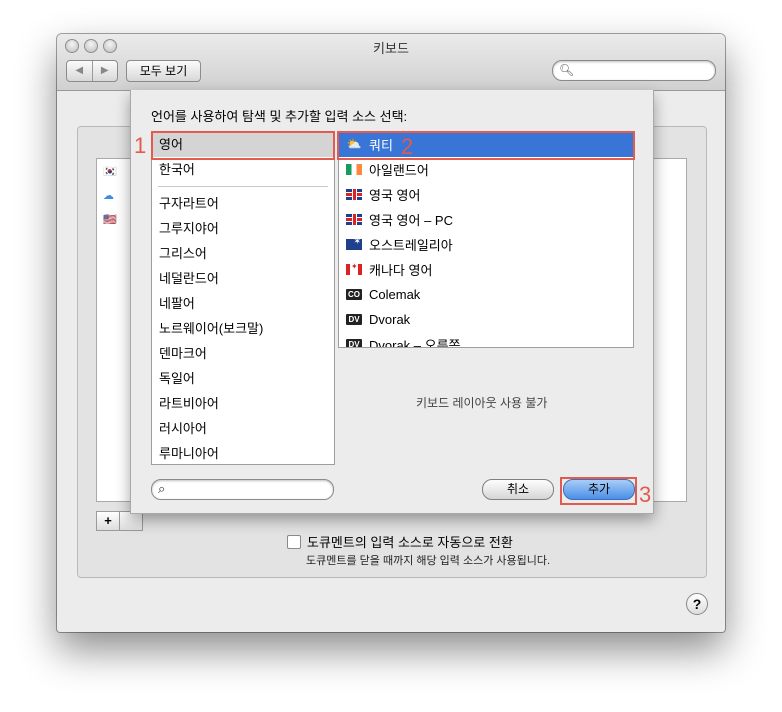 The image size is (782, 712). I want to click on sheet-title: 언어를 사용하여 탐색 및 추가할 입력 소스 선택:, so click(279, 116).